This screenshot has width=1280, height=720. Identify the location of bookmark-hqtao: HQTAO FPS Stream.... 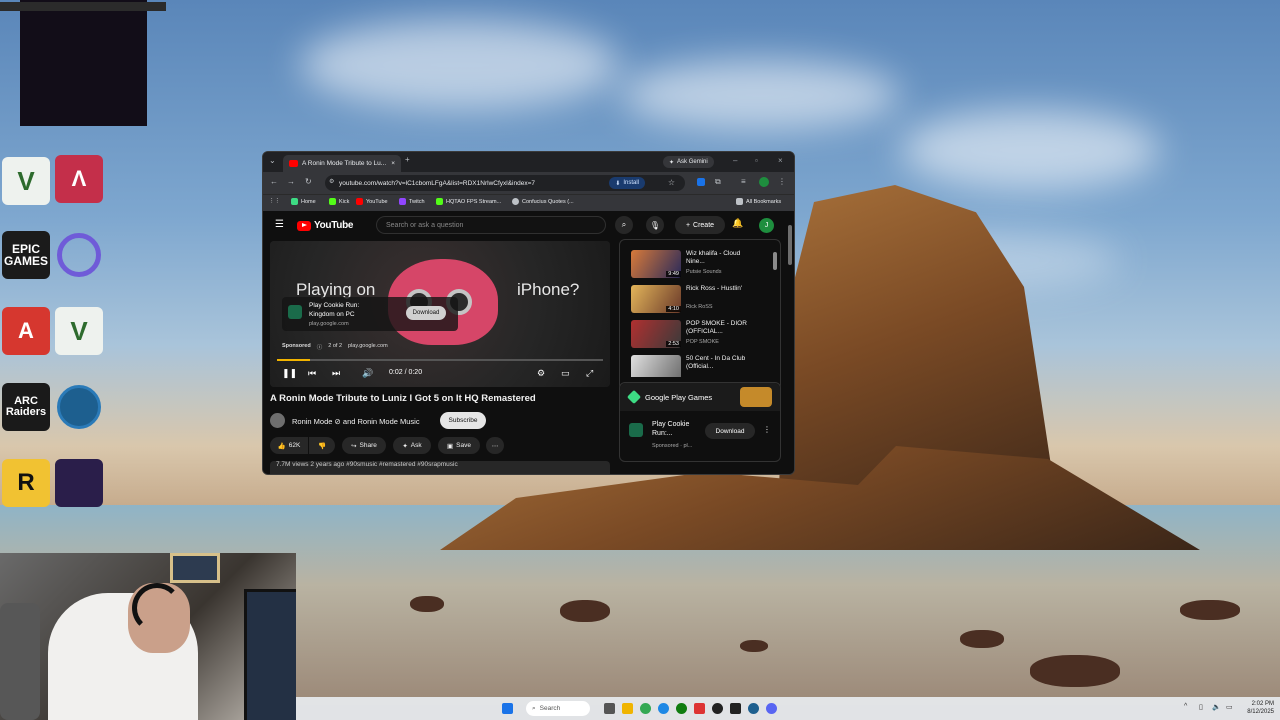
(468, 201).